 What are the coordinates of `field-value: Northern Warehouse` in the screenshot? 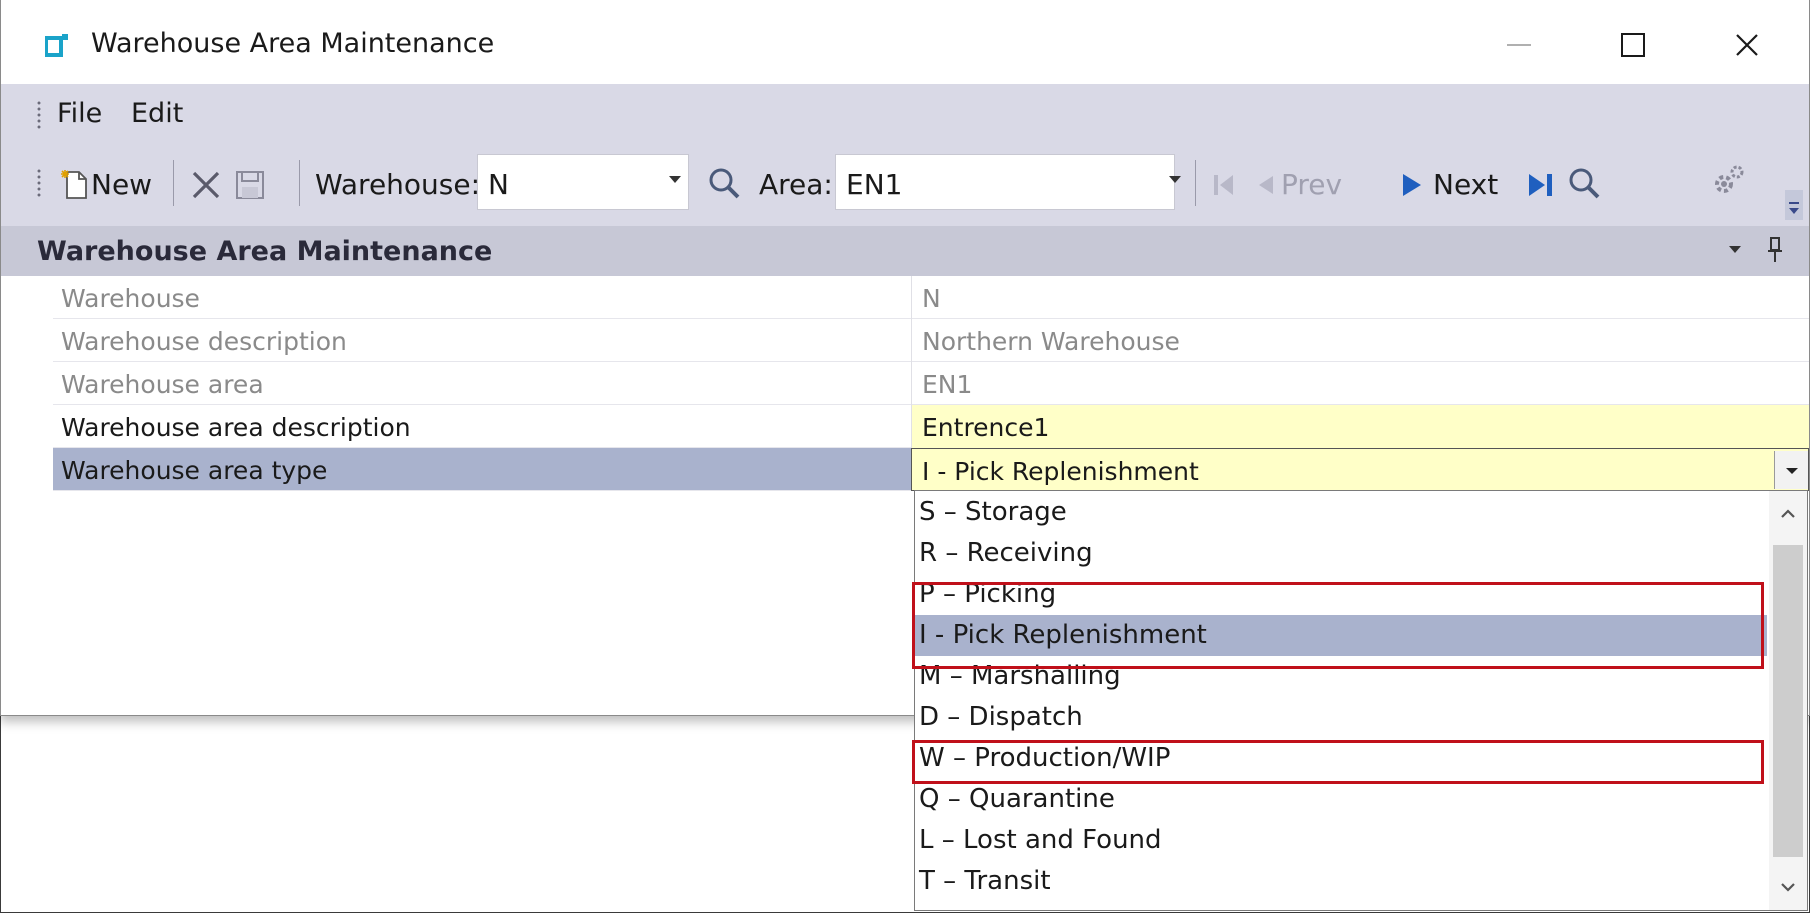 It's located at (1051, 341).